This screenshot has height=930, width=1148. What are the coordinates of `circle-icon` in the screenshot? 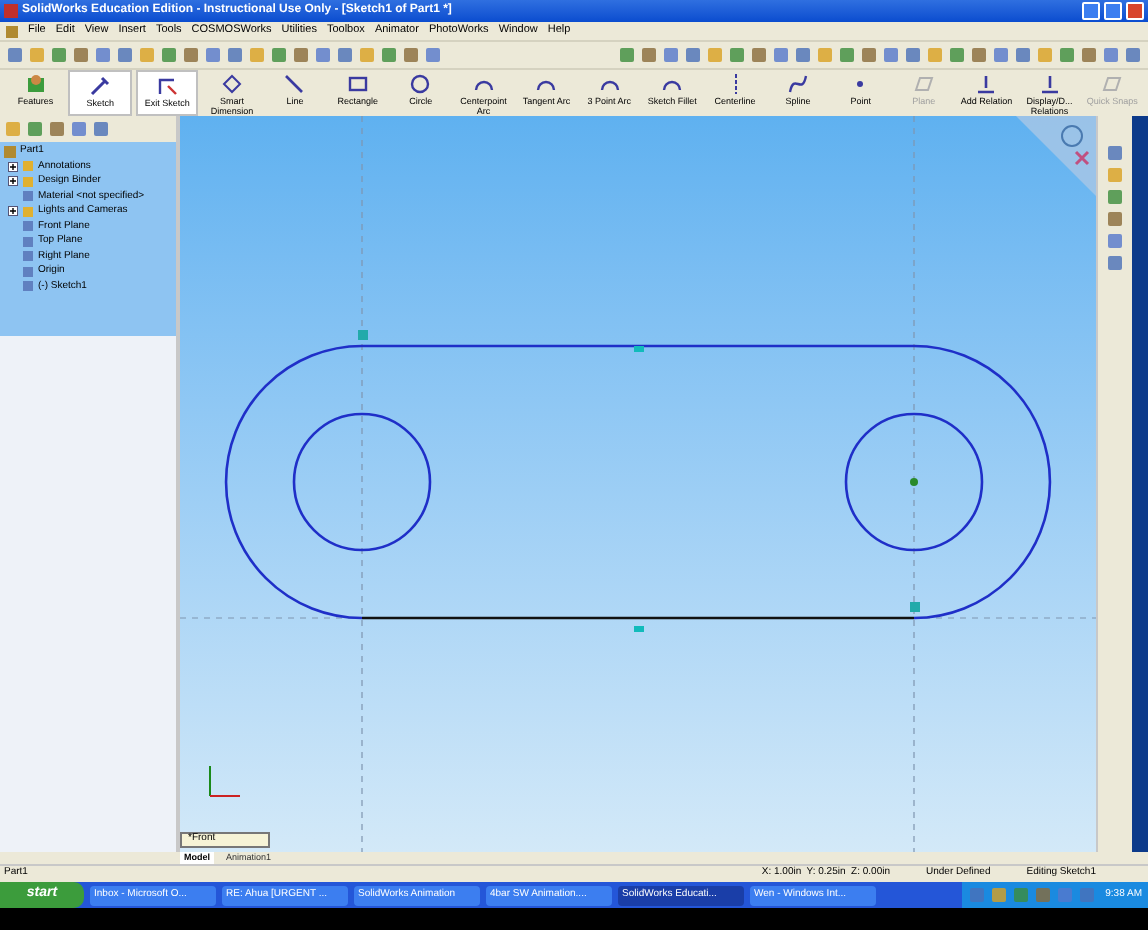 It's located at (420, 84).